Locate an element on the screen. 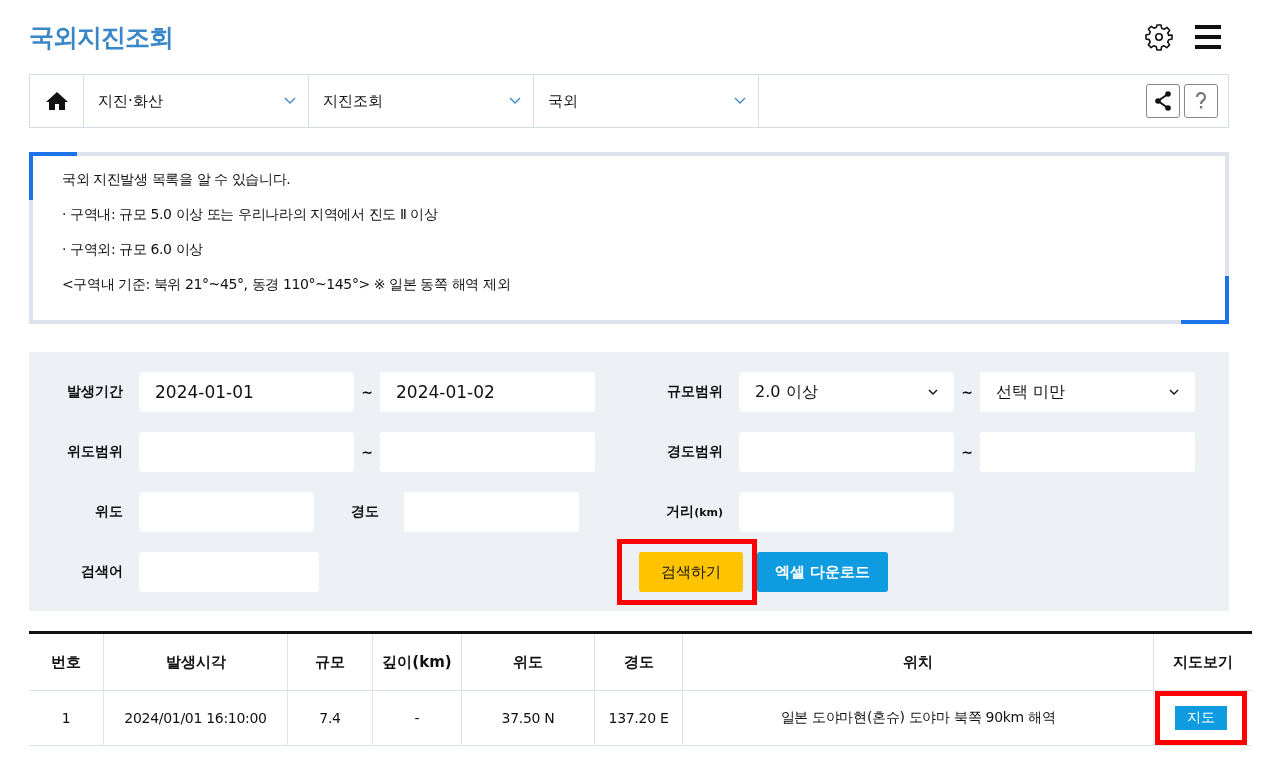 Image resolution: width=1280 pixels, height=784 pixels. table-cell: 일본 도야마현(혼슈) 도야마 북쪽 90km 해역 is located at coordinates (918, 718).